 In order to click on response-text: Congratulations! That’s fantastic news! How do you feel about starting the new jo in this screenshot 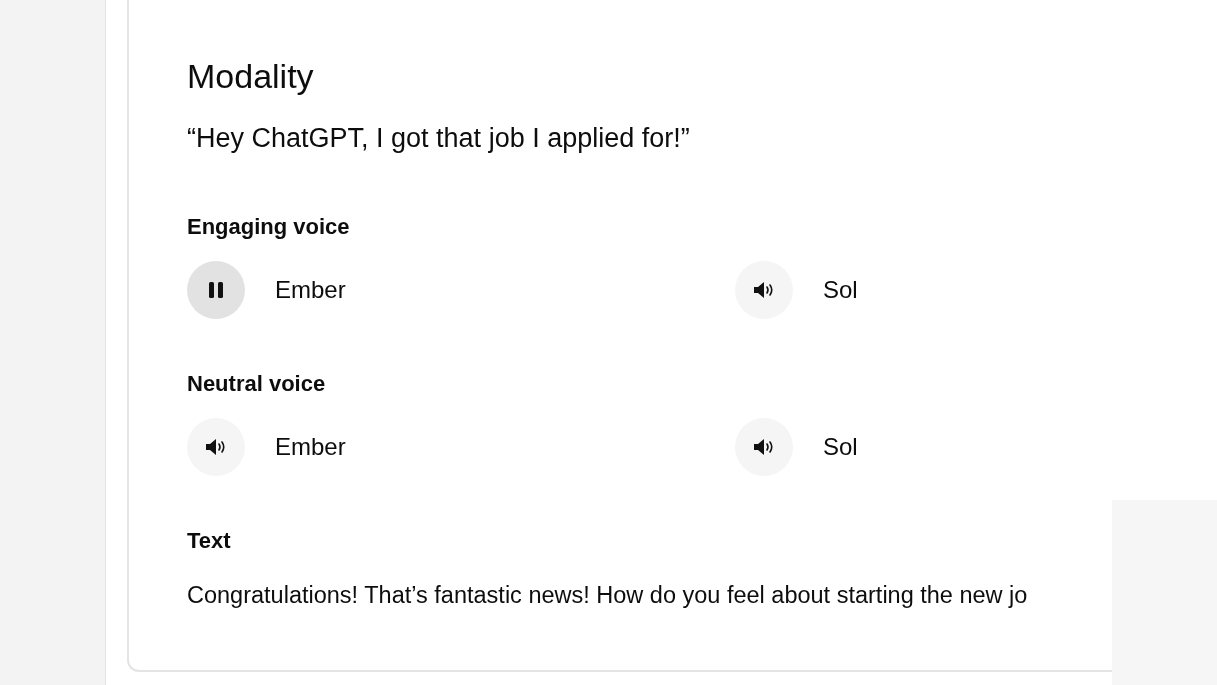, I will do `click(608, 595)`.